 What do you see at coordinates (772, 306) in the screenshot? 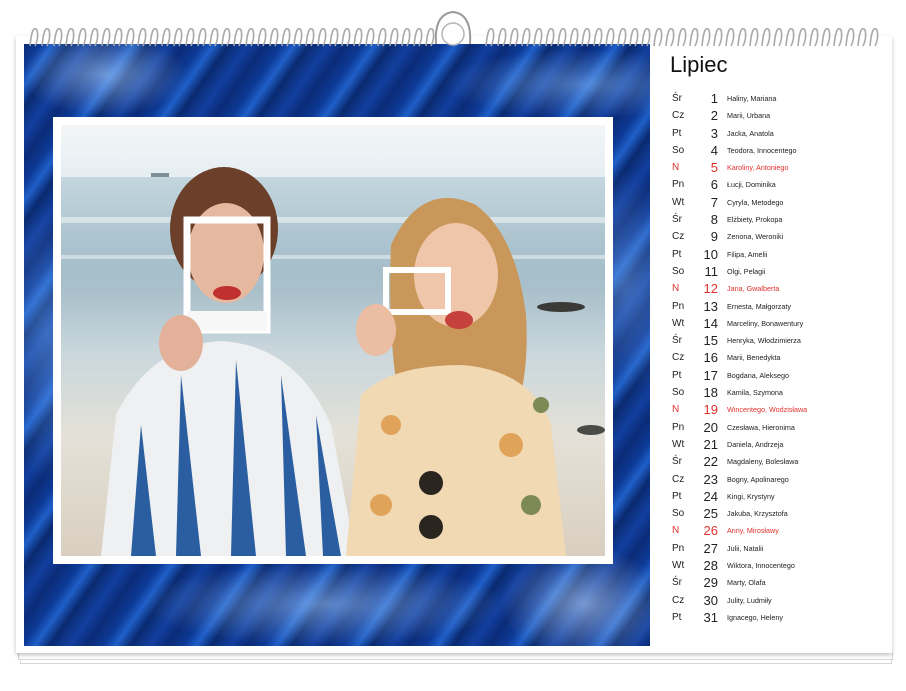
I see `day-row: Pn 13 Ernesta, Małgorzaty` at bounding box center [772, 306].